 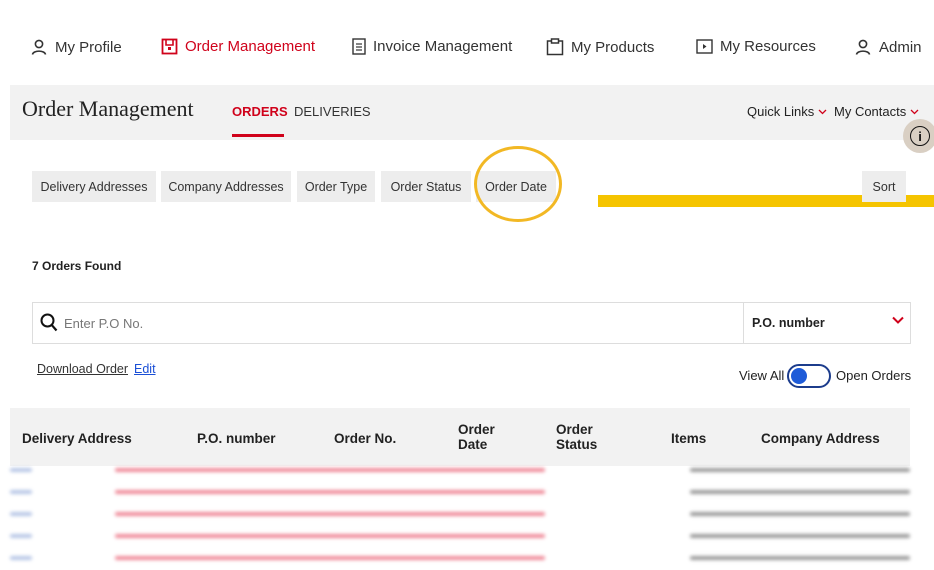 I want to click on view-all-label: View All, so click(x=762, y=375).